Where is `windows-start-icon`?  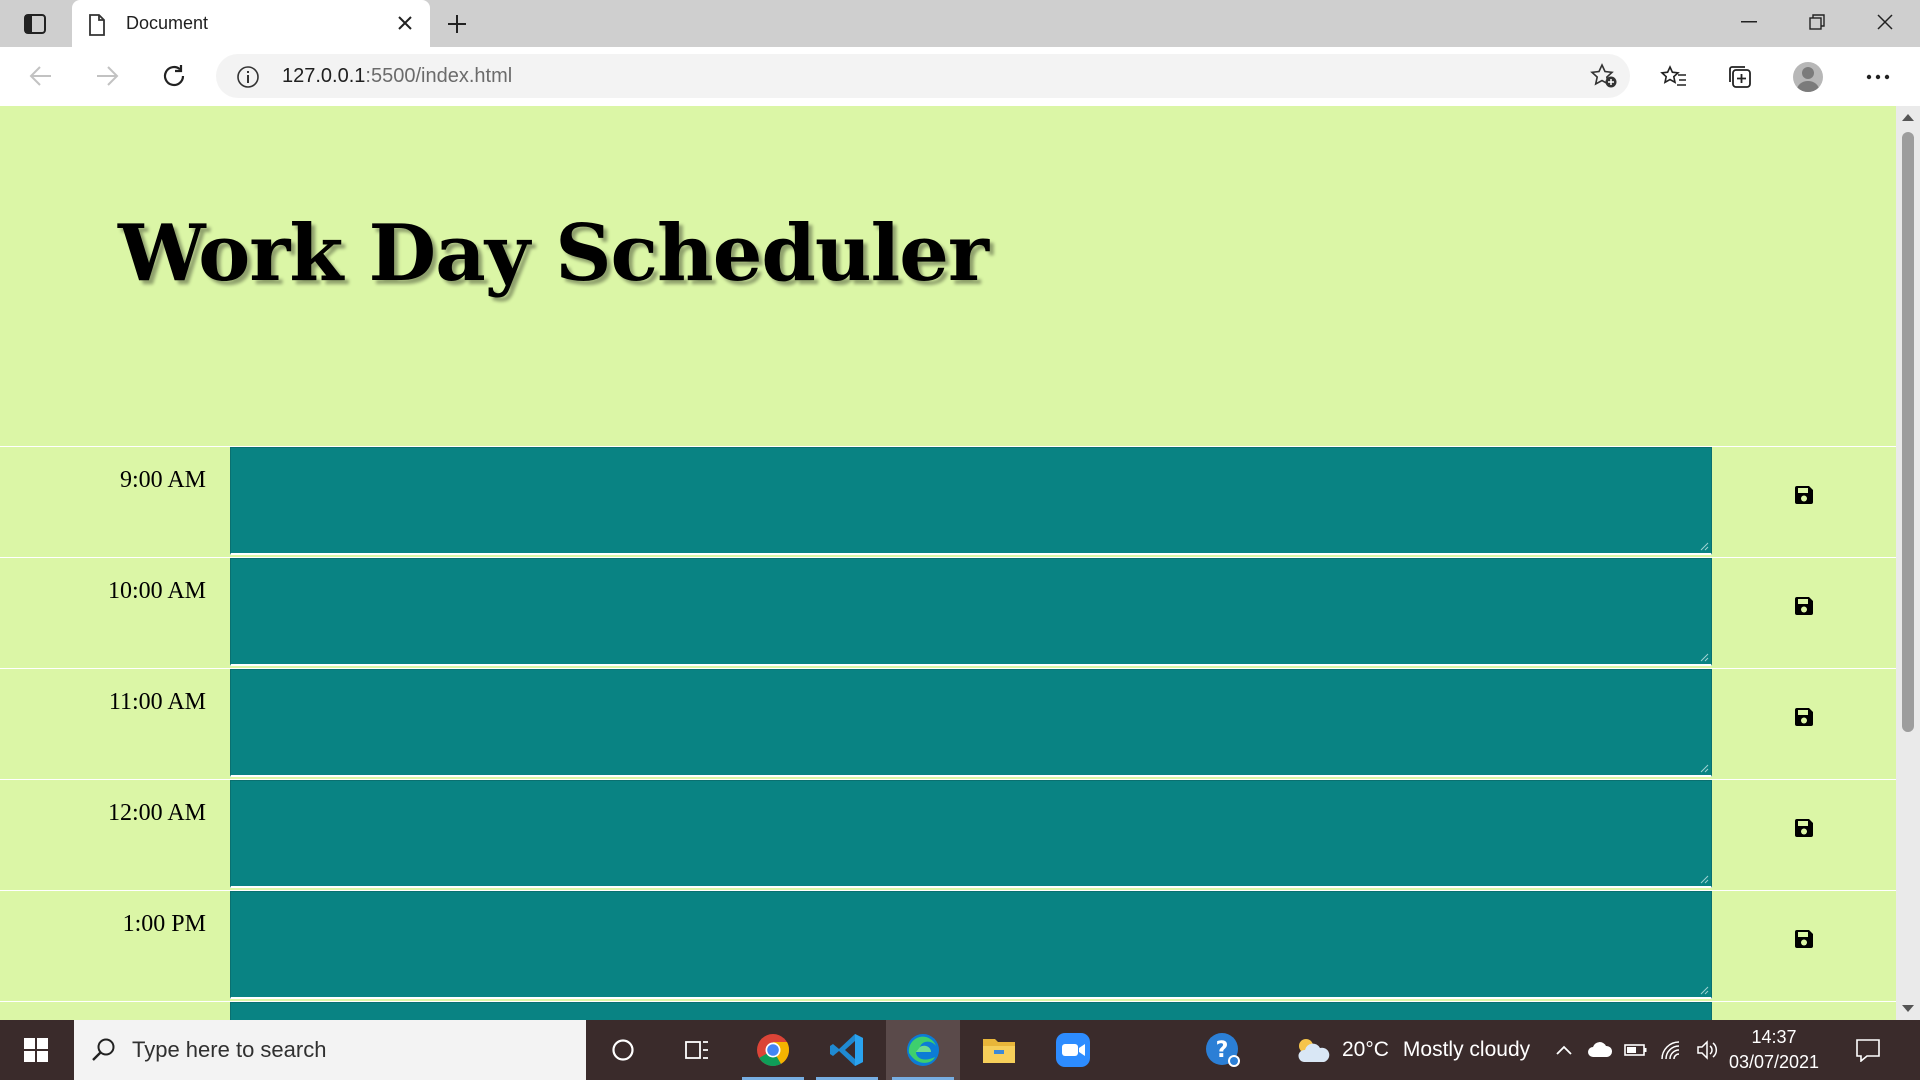
windows-start-icon is located at coordinates (36, 1050).